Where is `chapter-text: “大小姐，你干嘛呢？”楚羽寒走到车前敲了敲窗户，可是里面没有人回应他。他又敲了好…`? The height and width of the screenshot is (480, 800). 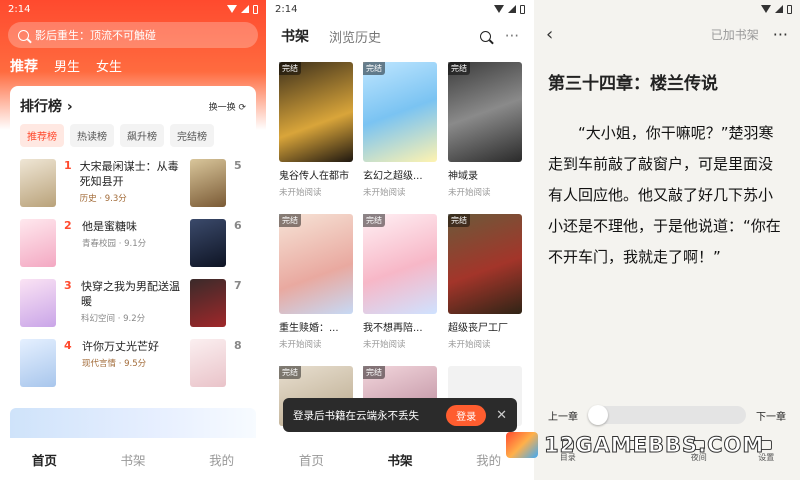
chapter-text: “大小姐，你干嘛呢？”楚羽寒走到车前敲了敲窗户，可是里面没有人回应他。他又敲了好… is located at coordinates (664, 195).